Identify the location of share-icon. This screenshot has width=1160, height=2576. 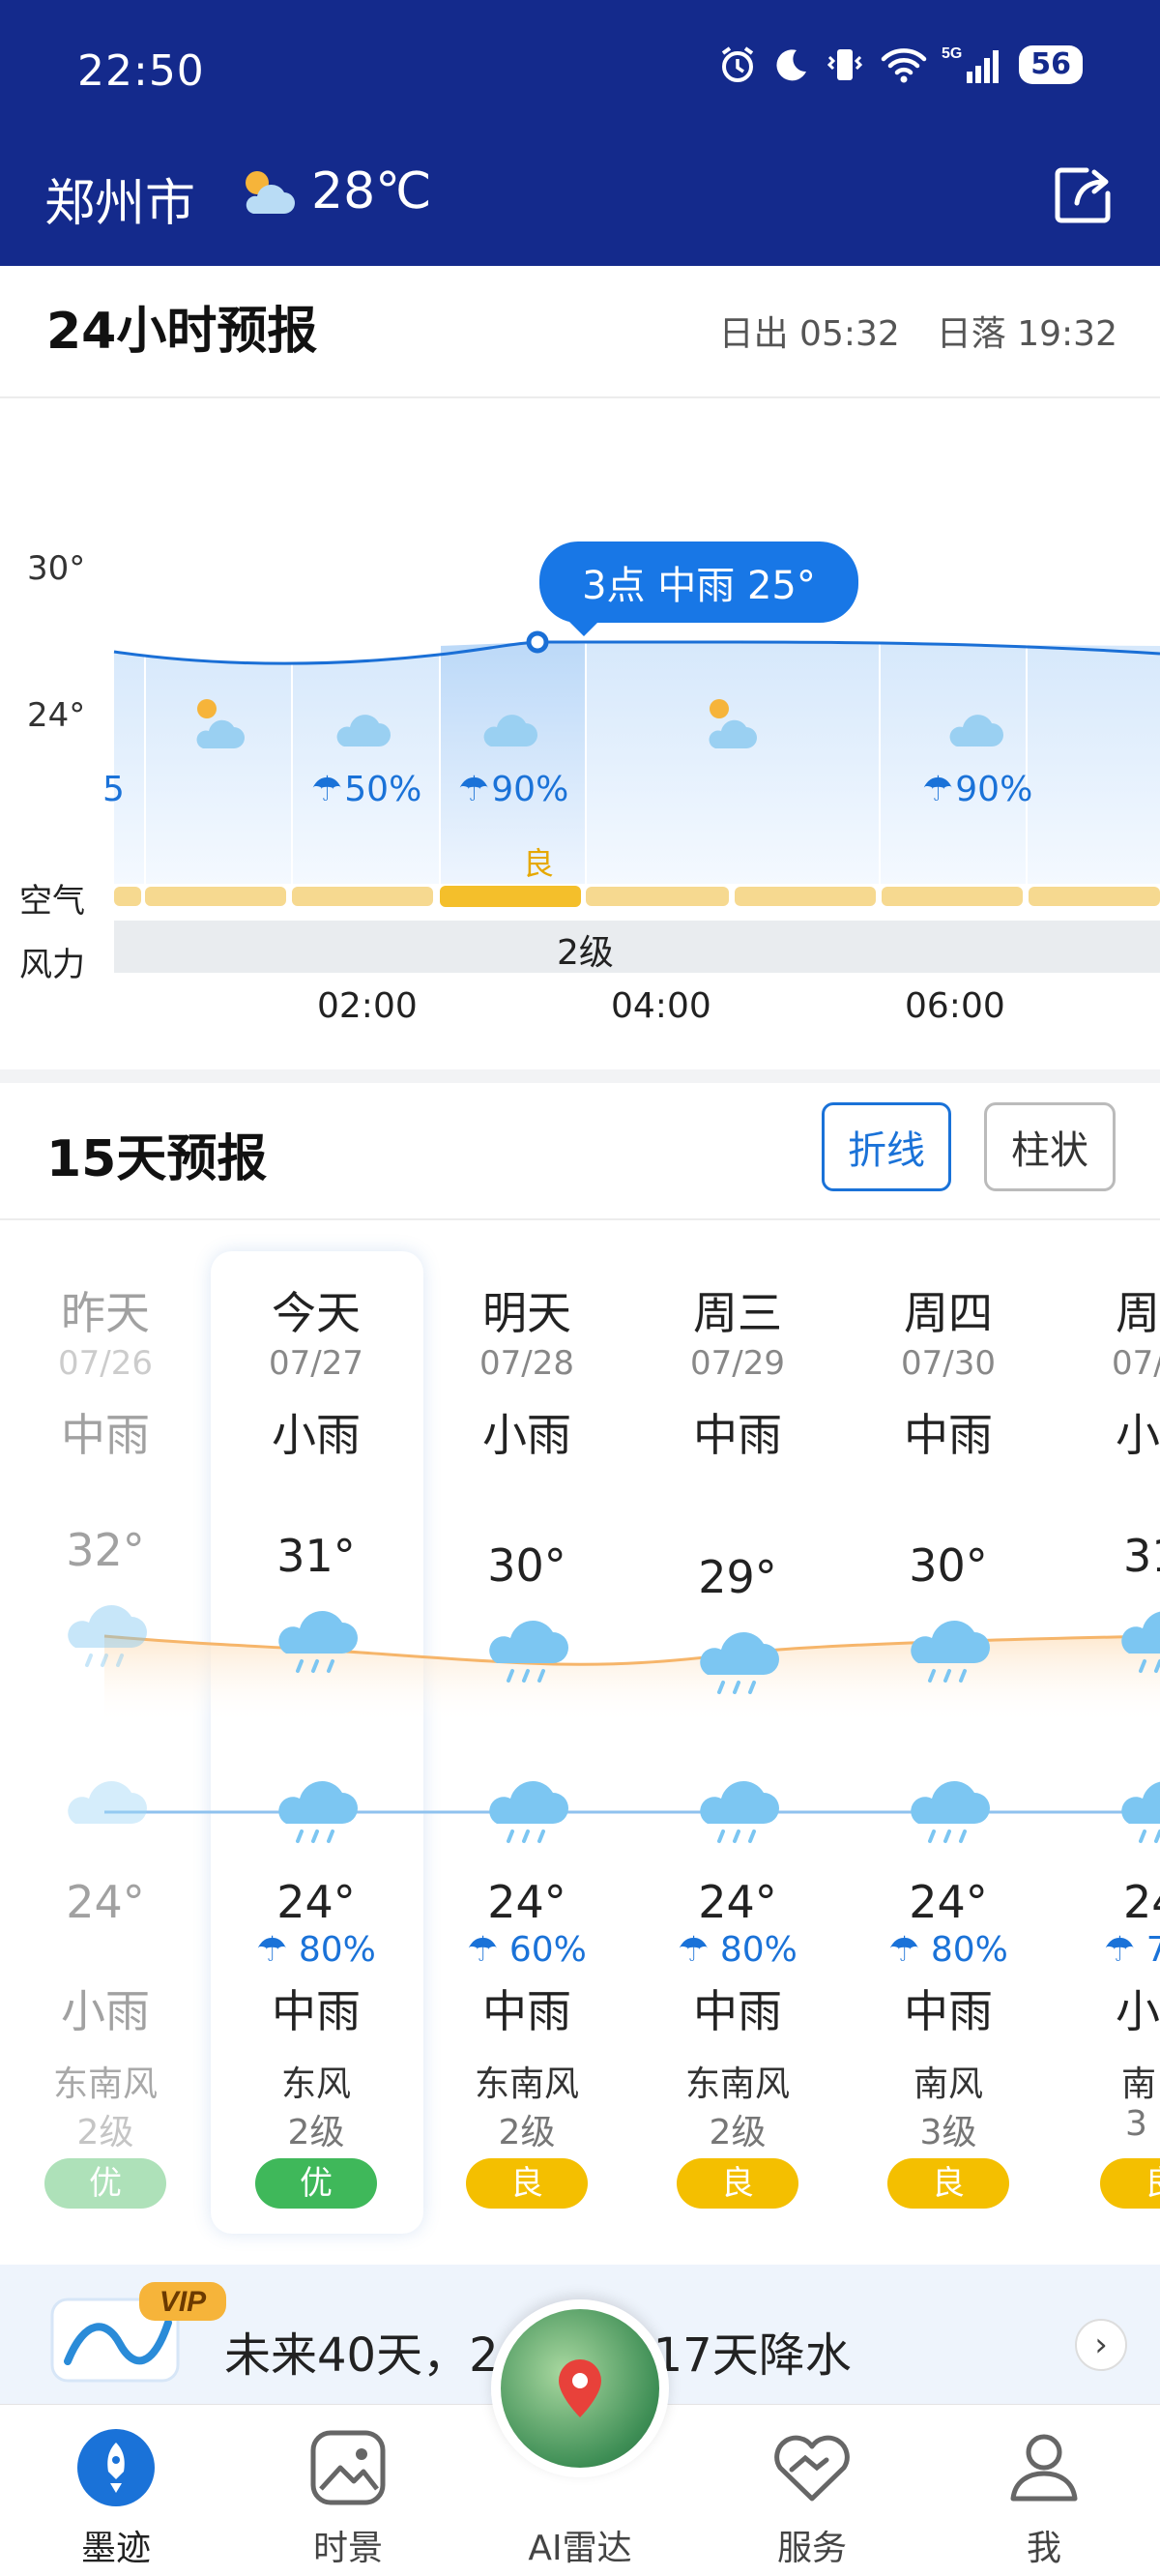
(1083, 195).